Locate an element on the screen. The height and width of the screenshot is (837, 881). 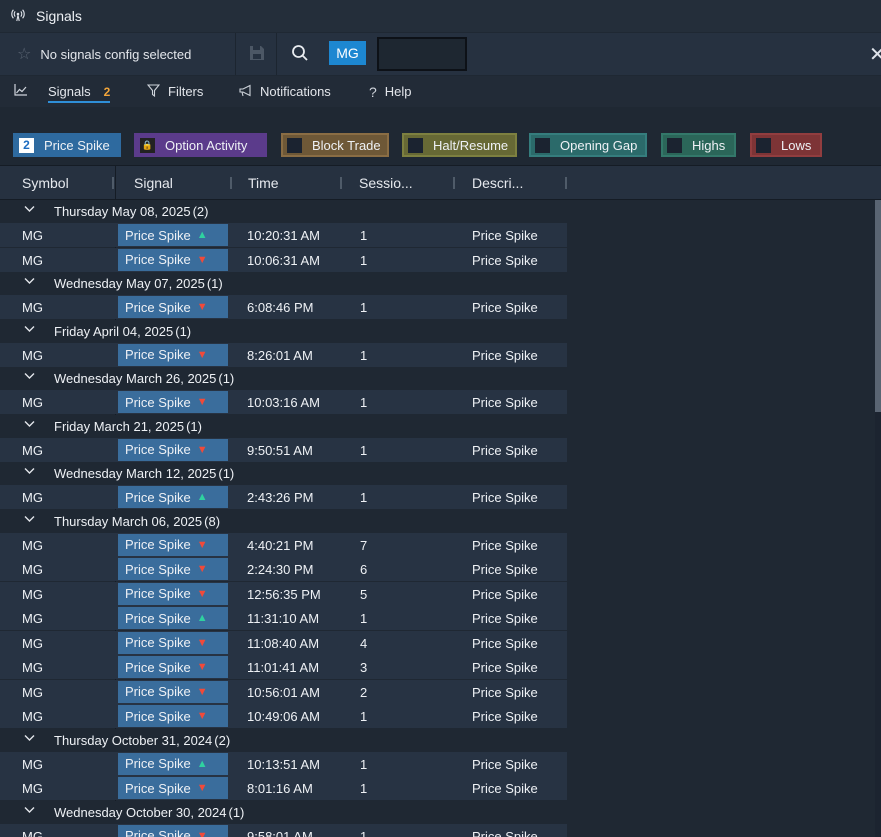
table-row: MG Price Spike ▼ 4:40:21 PM 7 Price Spike is located at coordinates (438, 545).